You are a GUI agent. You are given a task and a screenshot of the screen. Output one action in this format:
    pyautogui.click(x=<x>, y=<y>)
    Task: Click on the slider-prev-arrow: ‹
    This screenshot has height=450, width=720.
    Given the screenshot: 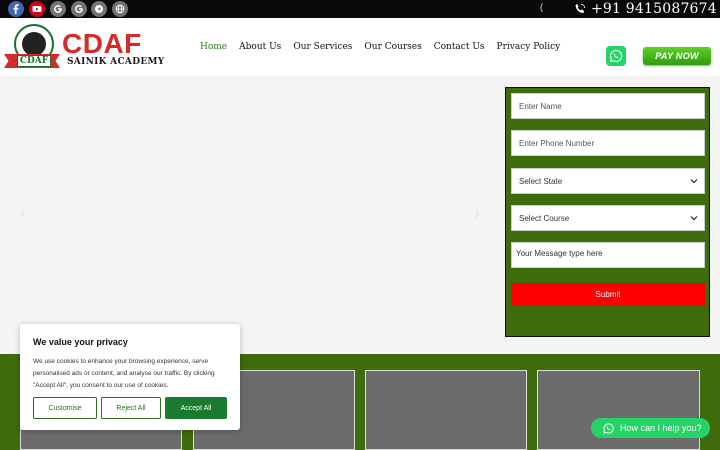 What is the action you would take?
    pyautogui.click(x=23, y=213)
    